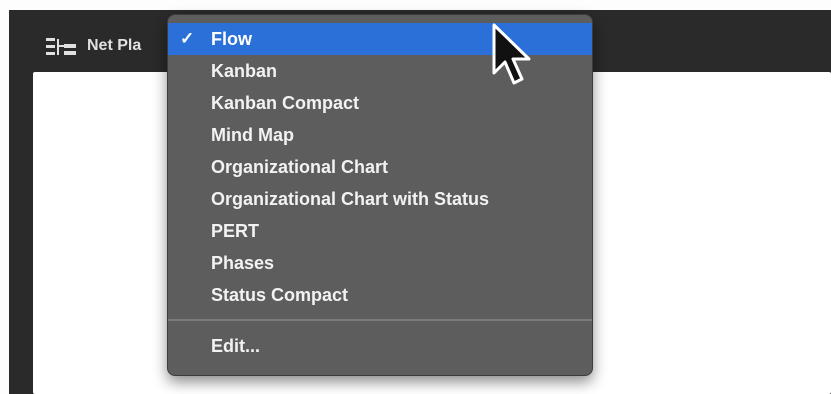 This screenshot has width=831, height=394. I want to click on menu-item-phases: Phases, so click(380, 263).